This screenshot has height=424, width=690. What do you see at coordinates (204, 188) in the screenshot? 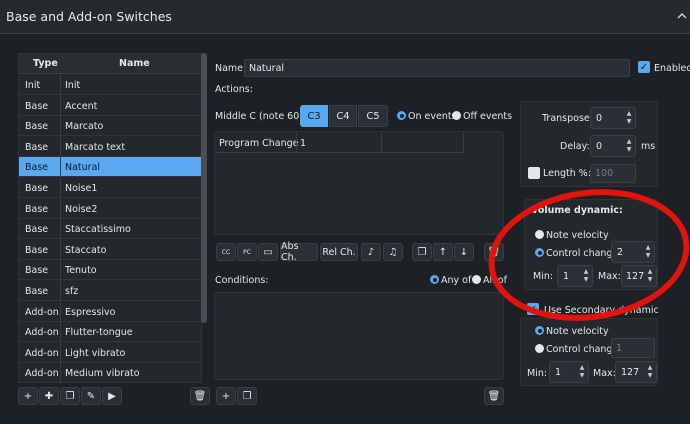
I see `list-scrollbar` at bounding box center [204, 188].